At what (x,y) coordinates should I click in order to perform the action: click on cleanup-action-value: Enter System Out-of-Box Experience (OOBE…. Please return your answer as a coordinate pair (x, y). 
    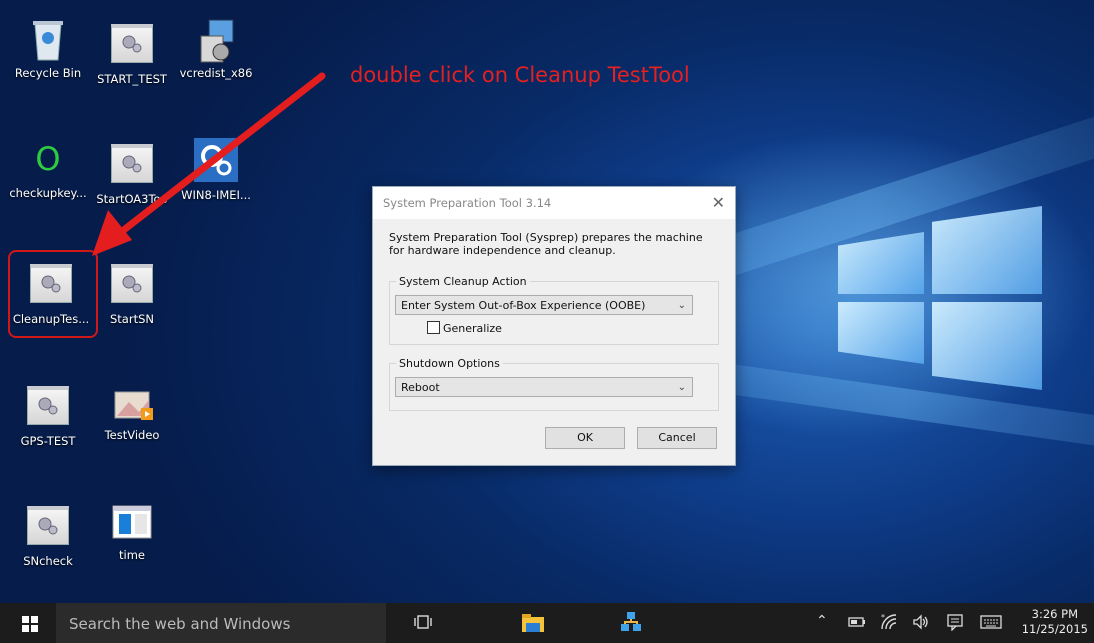
    Looking at the image, I should click on (523, 305).